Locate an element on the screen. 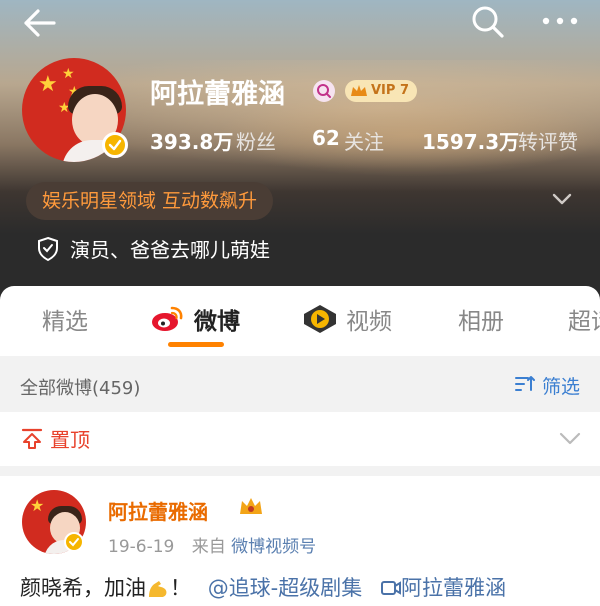  post-link-label: 阿拉蕾雅涵 is located at coordinates (453, 588).